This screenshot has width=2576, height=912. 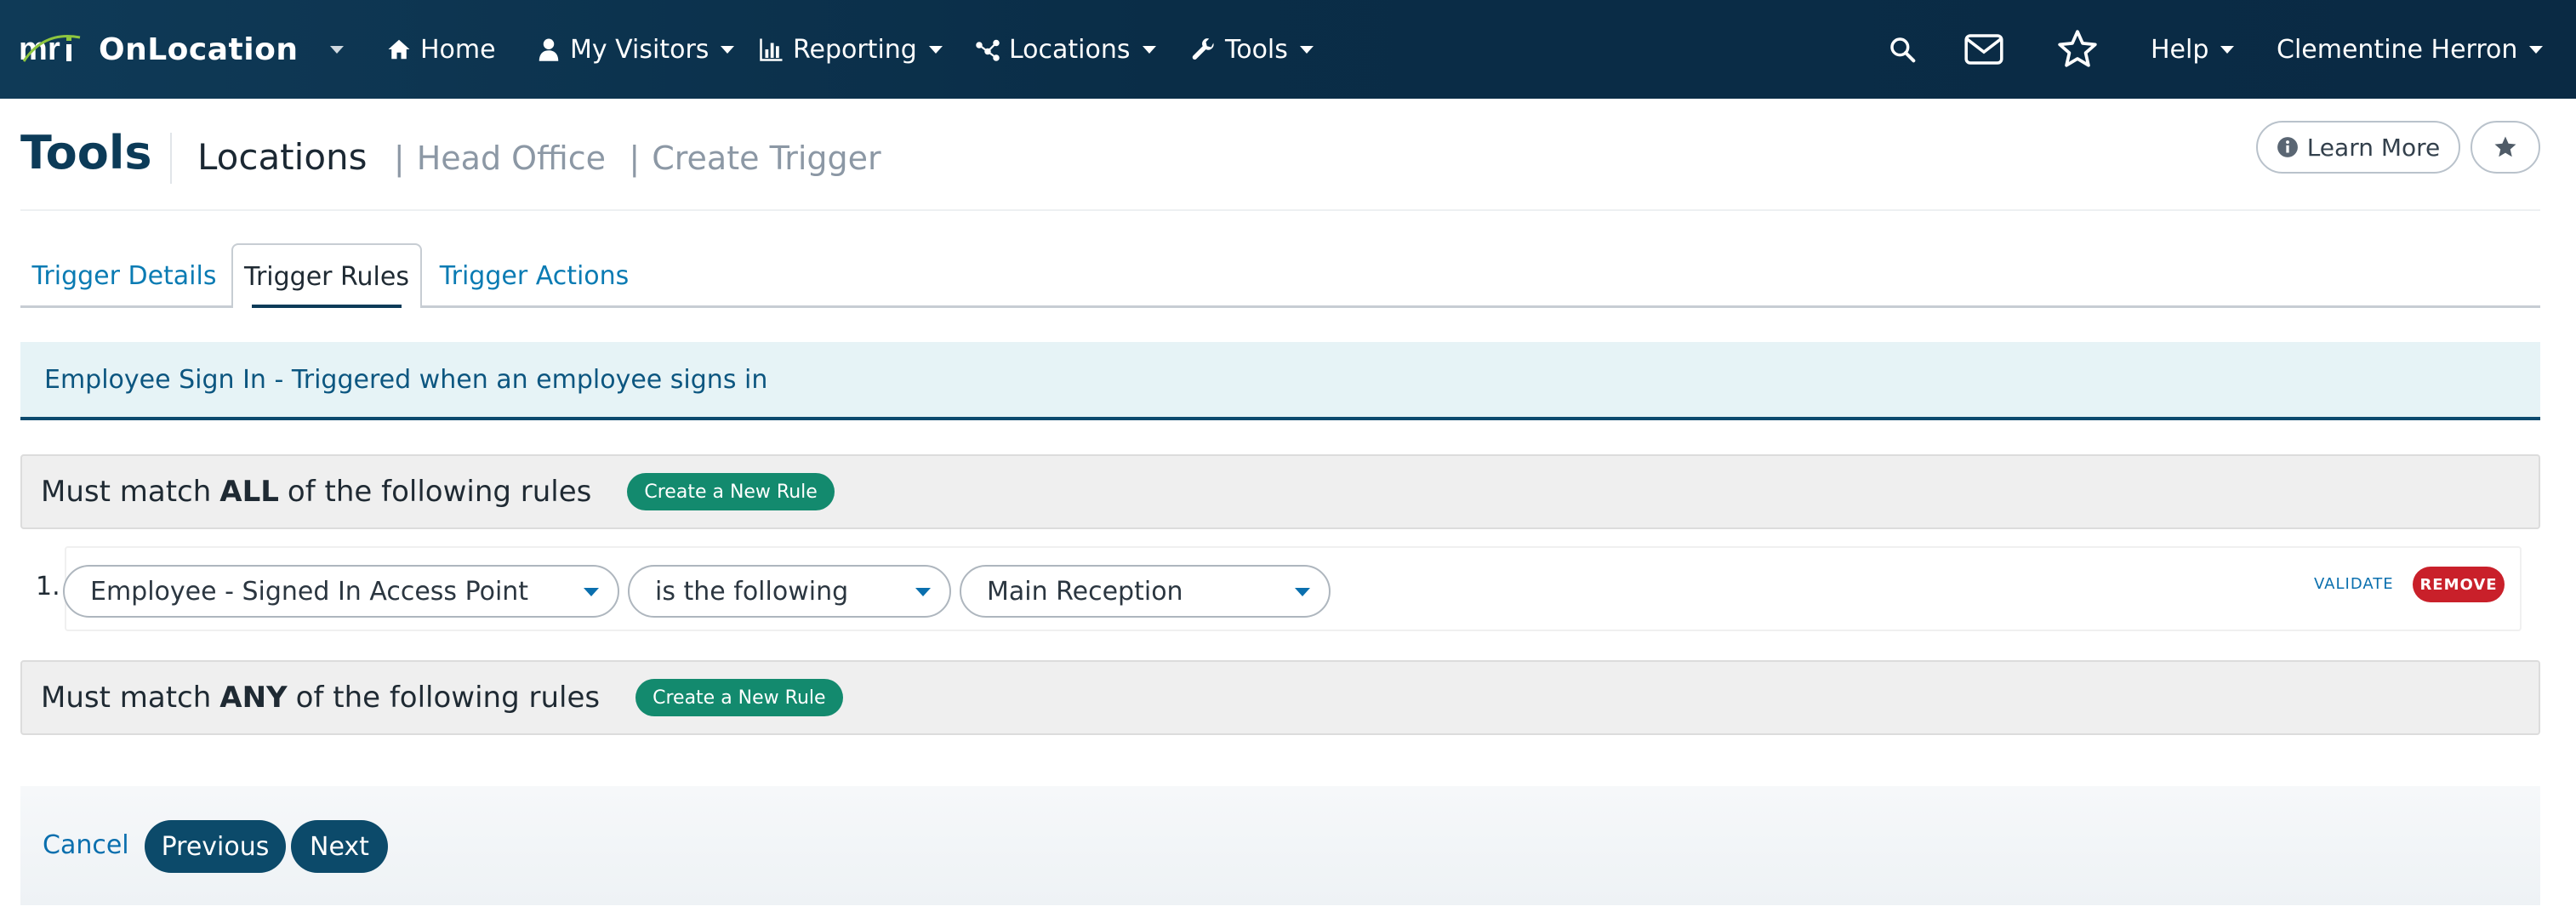 I want to click on search-icon, so click(x=1903, y=50).